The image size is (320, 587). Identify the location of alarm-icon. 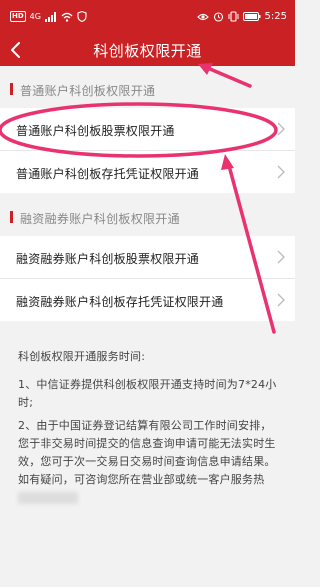
(218, 17).